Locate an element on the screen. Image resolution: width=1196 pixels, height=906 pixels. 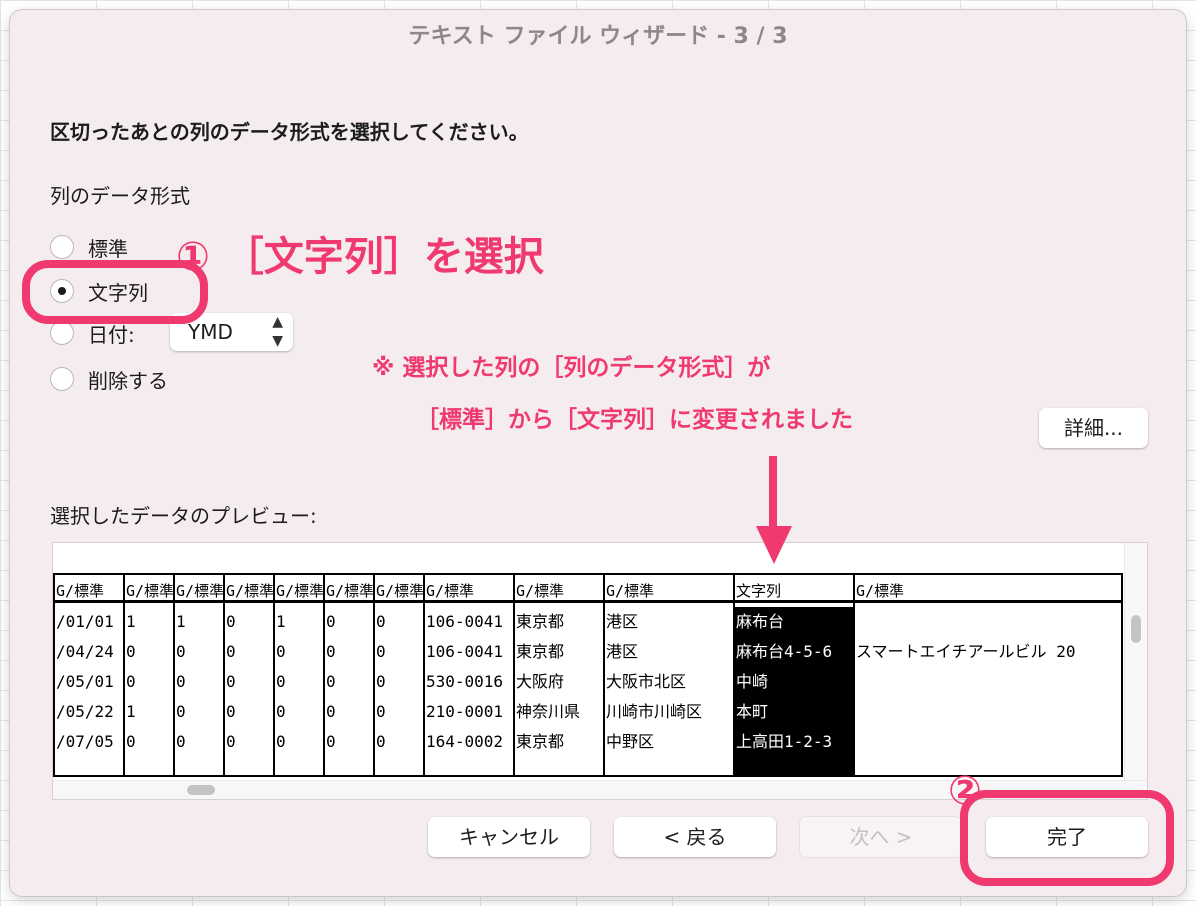
preview-cell: 本町 is located at coordinates (752, 711).